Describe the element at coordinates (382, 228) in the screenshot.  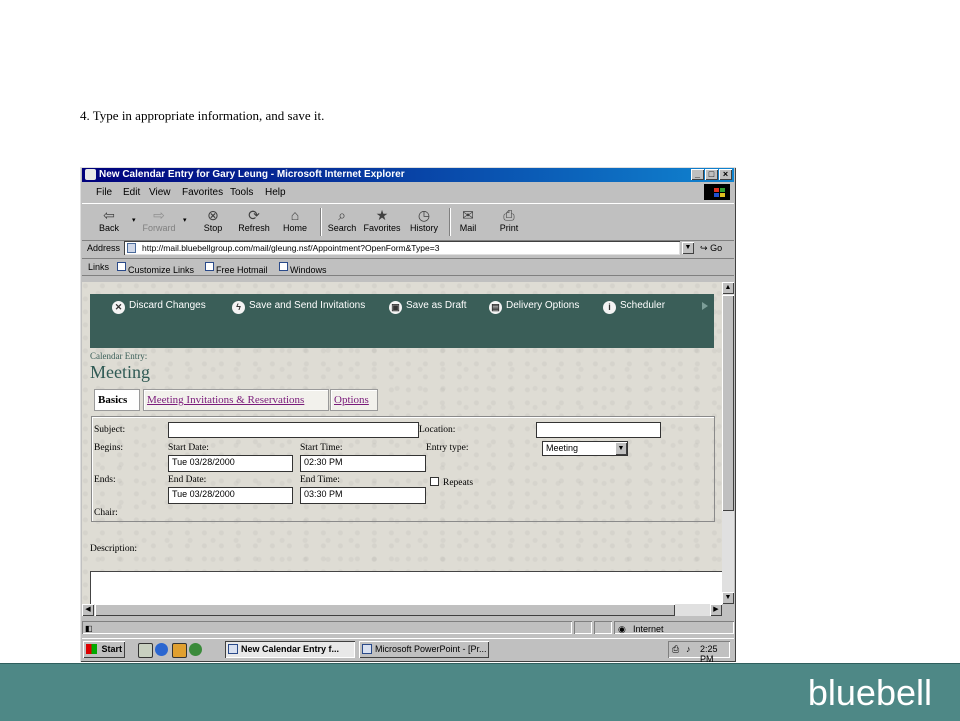
I see `favorites-label: Favorites` at that location.